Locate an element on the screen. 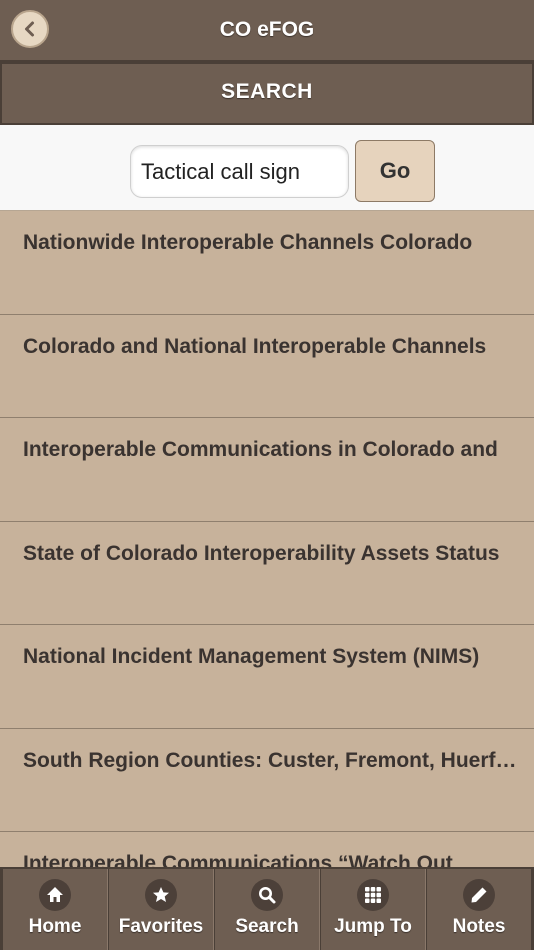 The width and height of the screenshot is (534, 950). tab-label: Home is located at coordinates (55, 926).